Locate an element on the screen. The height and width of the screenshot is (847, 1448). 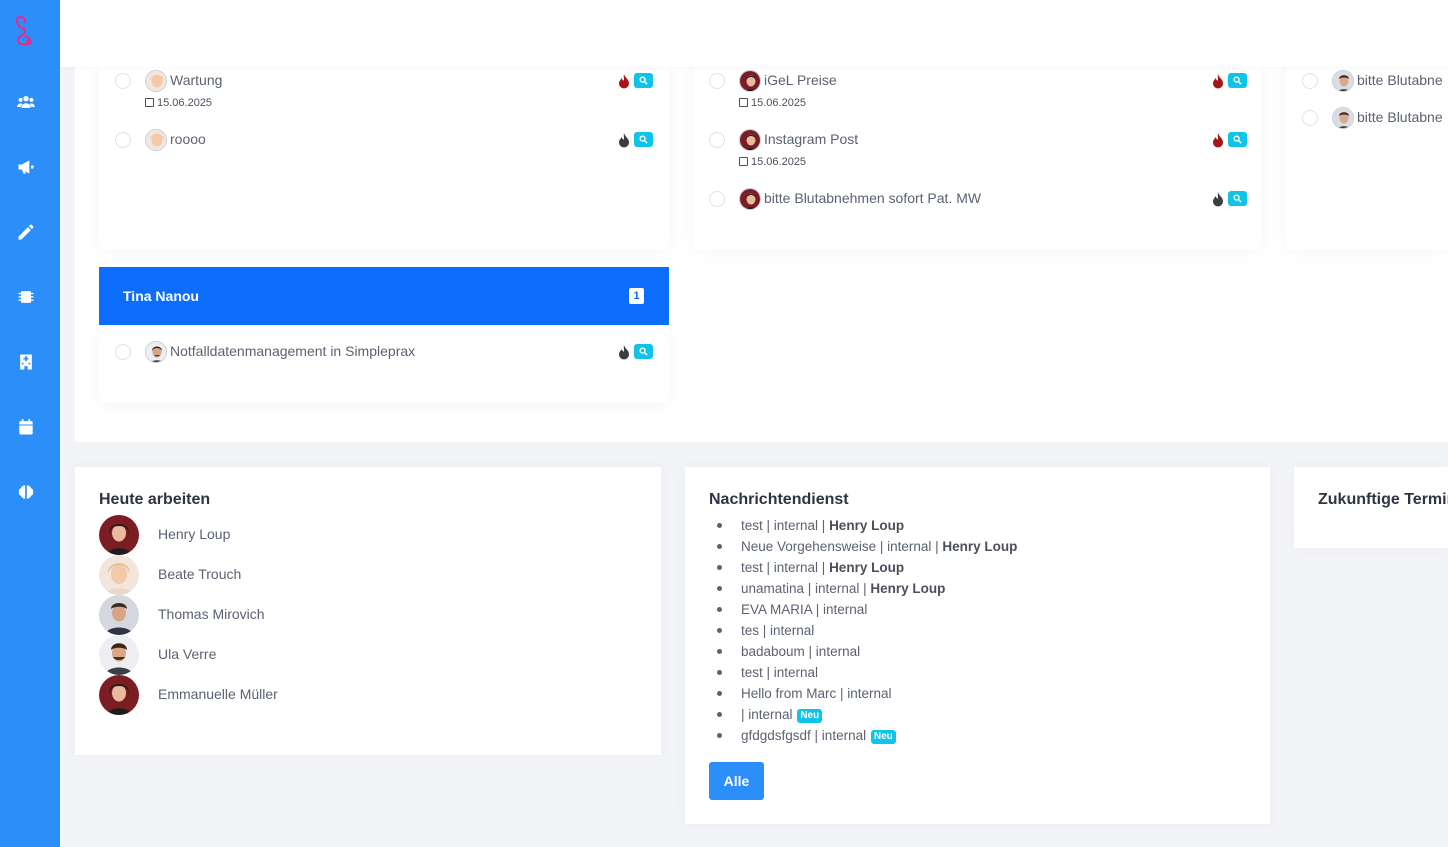
task-item: bitte Blutabnehmen sofort Pat. MW is located at coordinates (979, 200).